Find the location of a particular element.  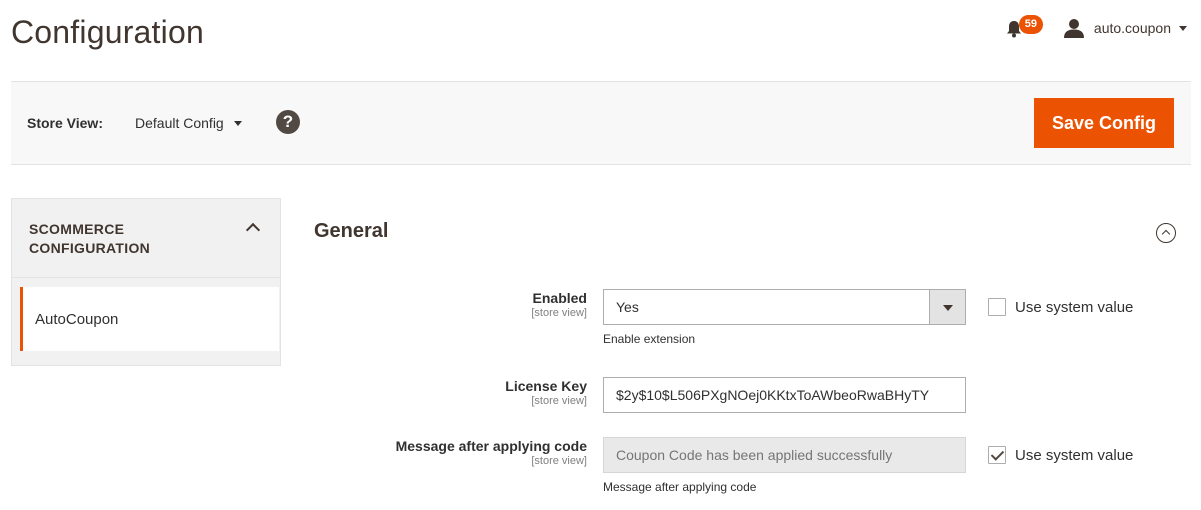

enabled-field-note: Enable extension is located at coordinates (649, 339).